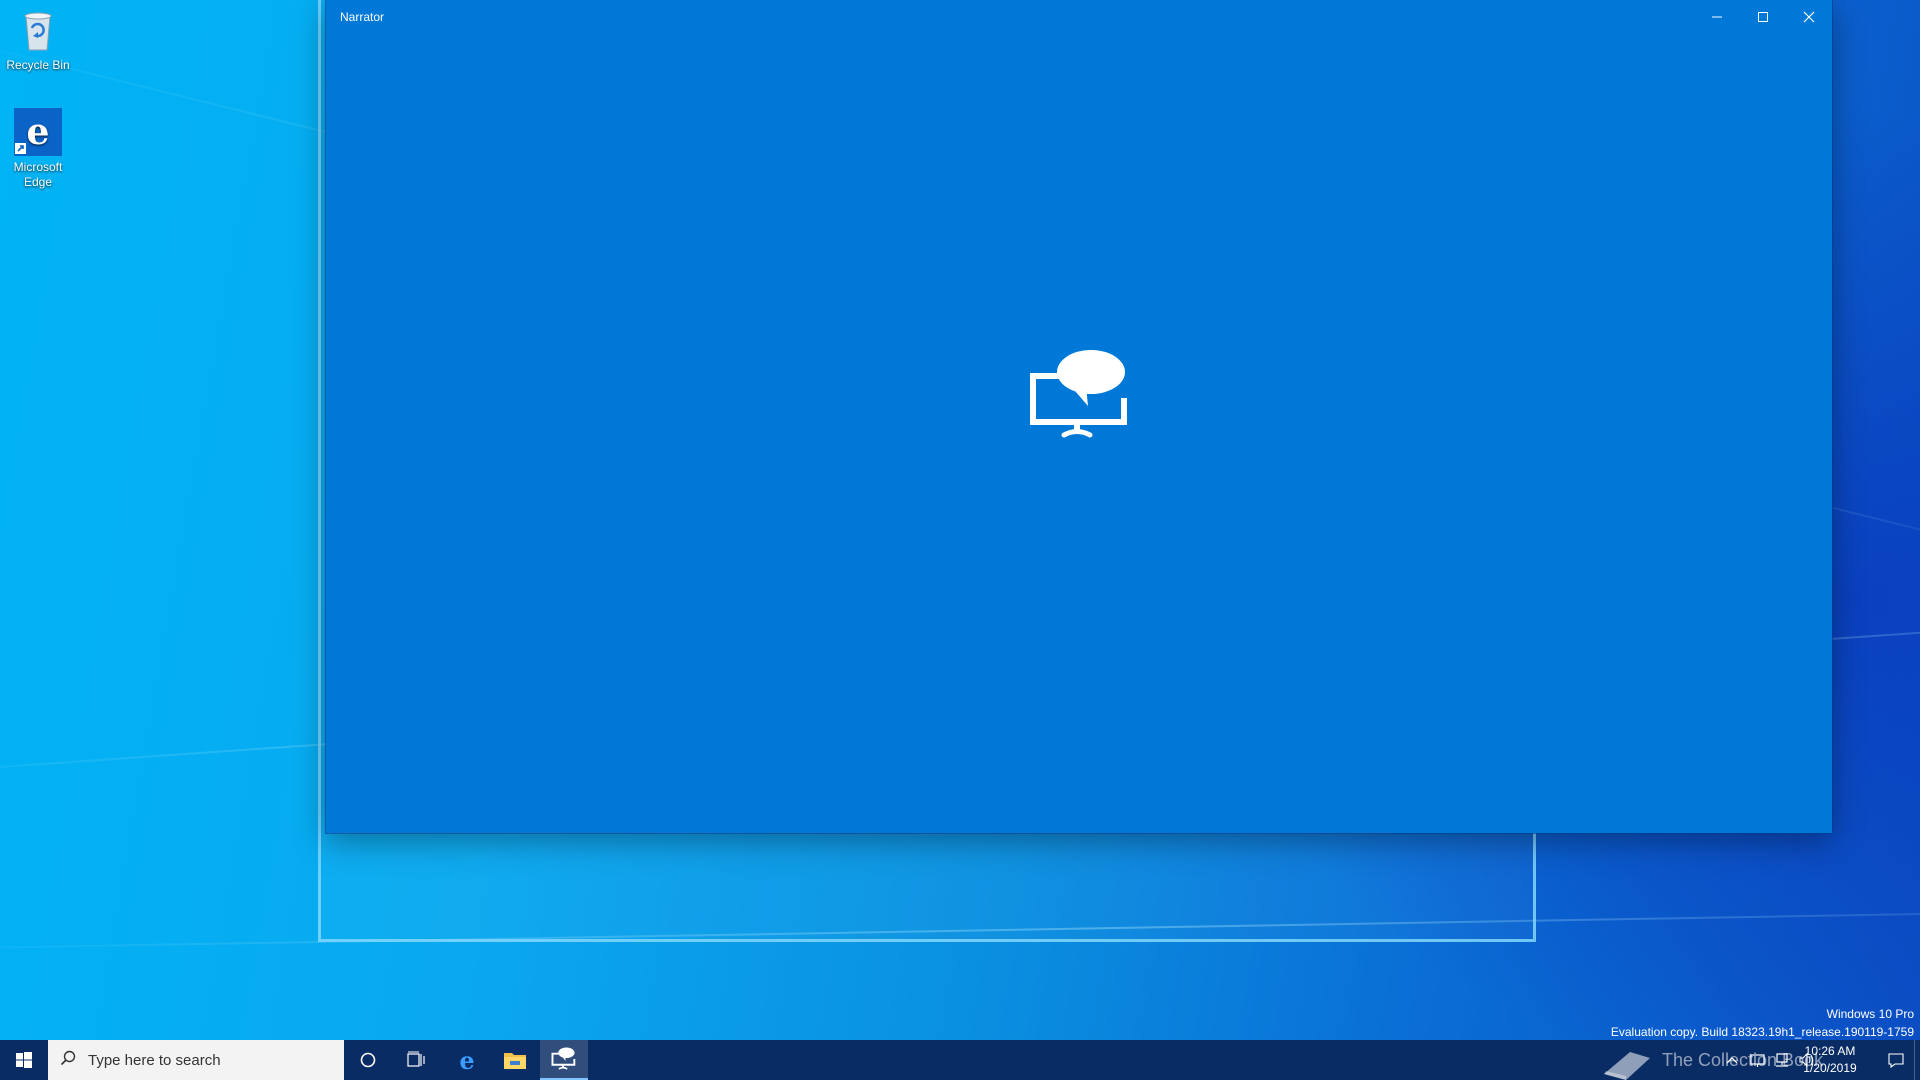 The height and width of the screenshot is (1080, 1920). I want to click on network-button, so click(1782, 1060).